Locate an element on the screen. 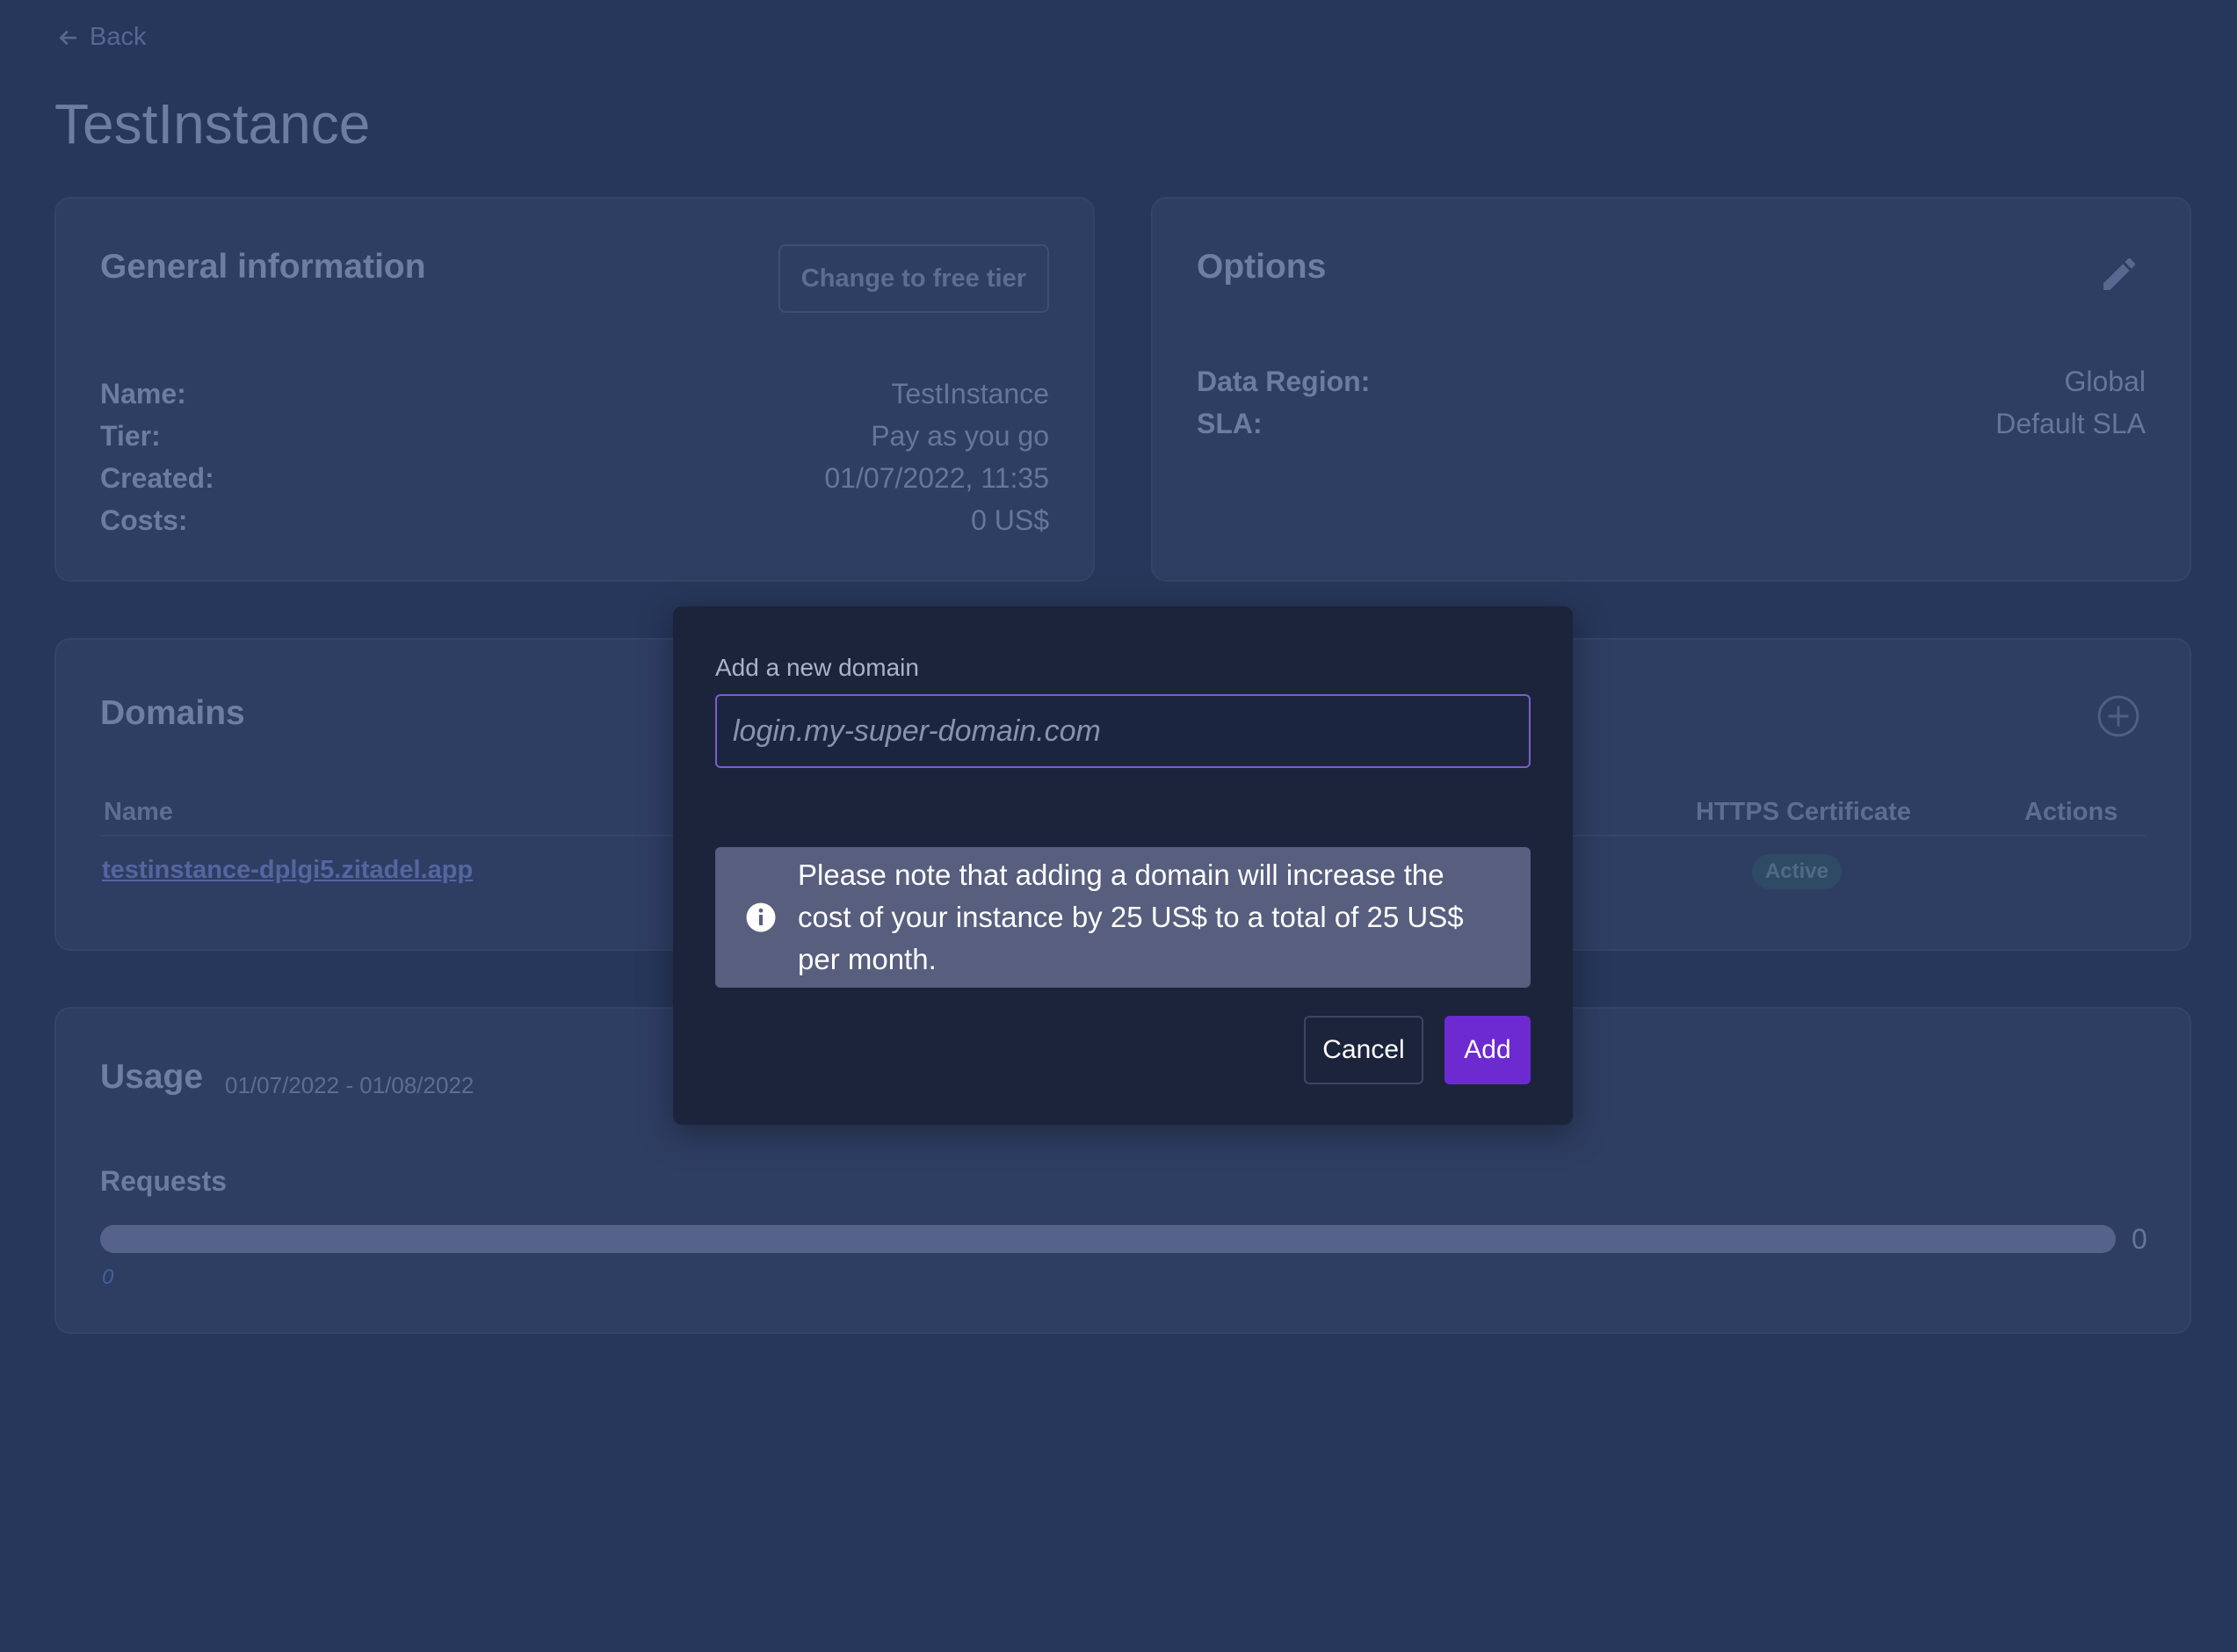 Image resolution: width=2237 pixels, height=1652 pixels. info-icon is located at coordinates (761, 917).